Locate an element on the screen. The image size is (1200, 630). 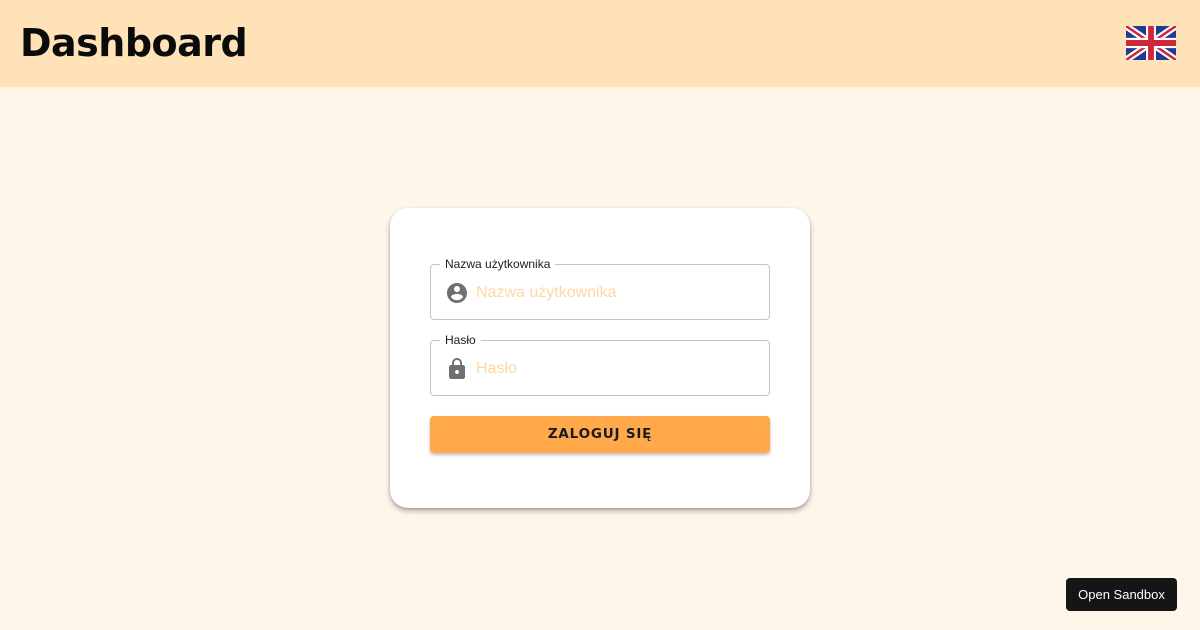
login-button: ZALOGUJ SIĘ is located at coordinates (600, 434).